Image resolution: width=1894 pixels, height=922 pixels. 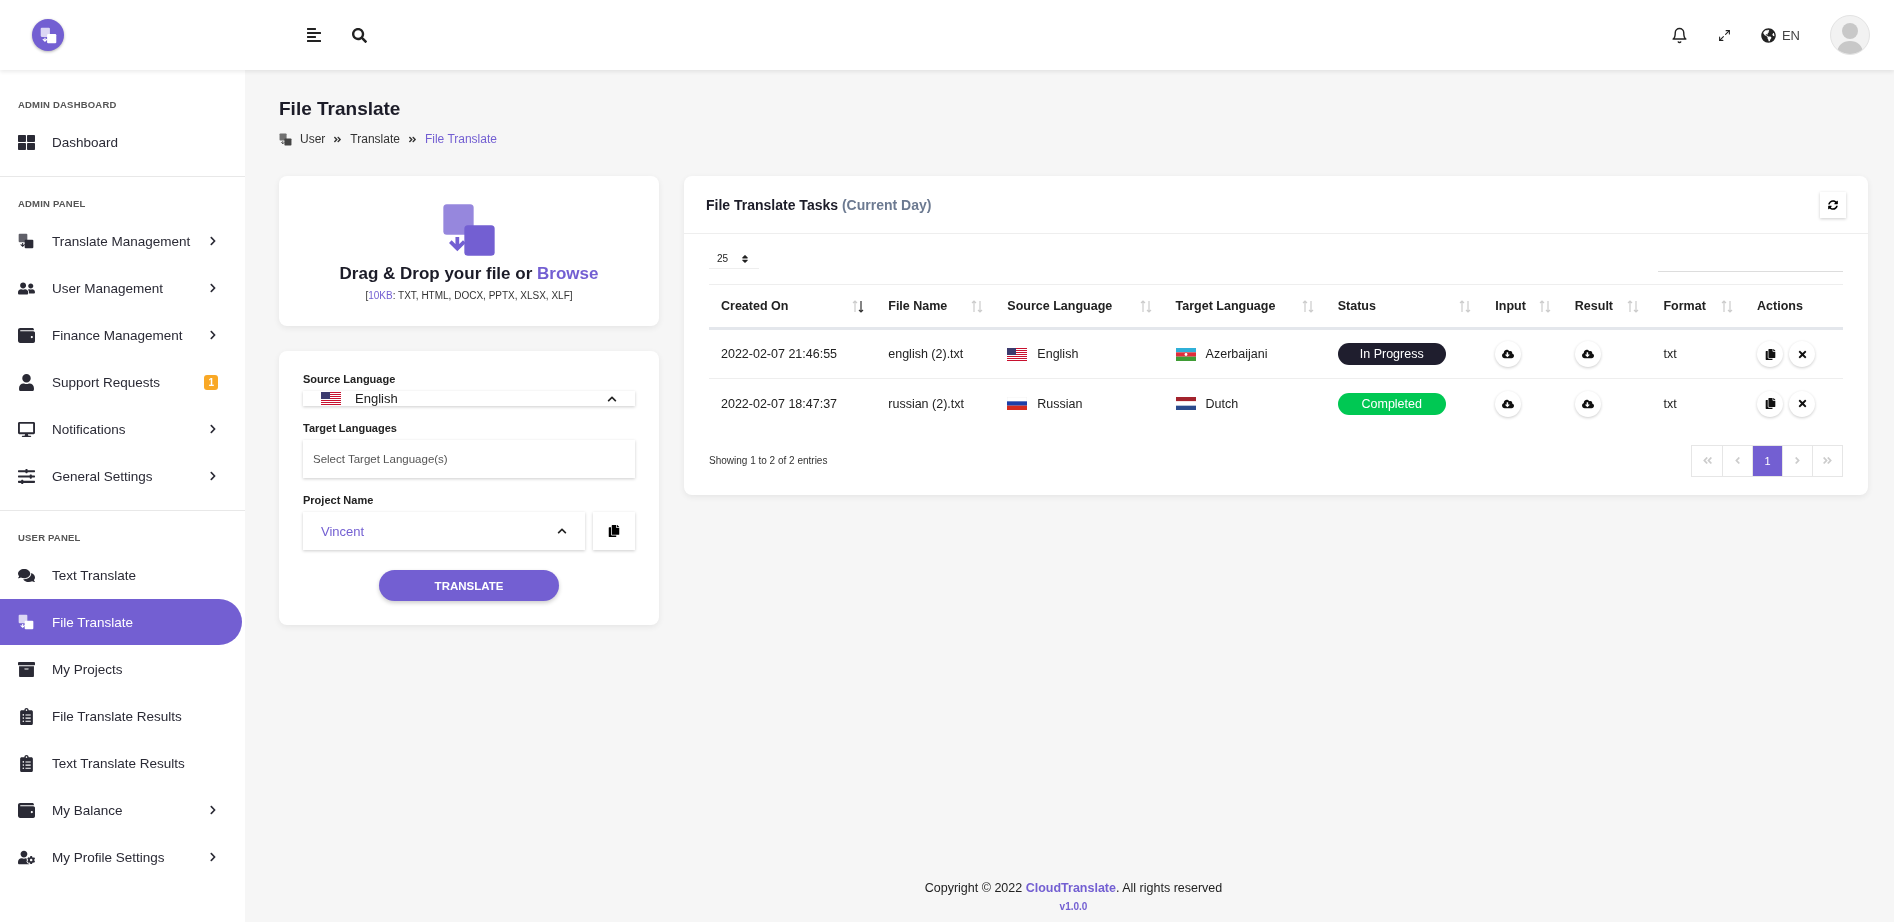 What do you see at coordinates (67, 104) in the screenshot?
I see `section-title: ADMIN DASHBOARD` at bounding box center [67, 104].